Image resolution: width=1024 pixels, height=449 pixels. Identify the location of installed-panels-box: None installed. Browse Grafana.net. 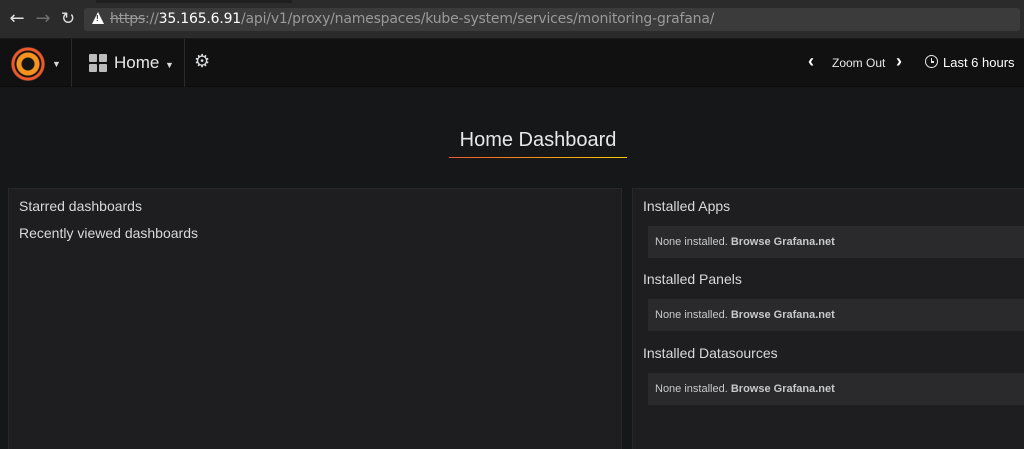
(836, 315).